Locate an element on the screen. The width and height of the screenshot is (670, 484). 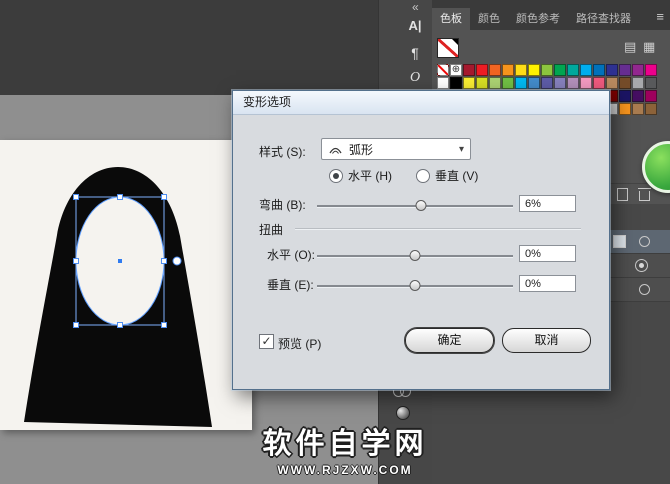
radio-horizontal: 水平 (H) is located at coordinates (360, 175).